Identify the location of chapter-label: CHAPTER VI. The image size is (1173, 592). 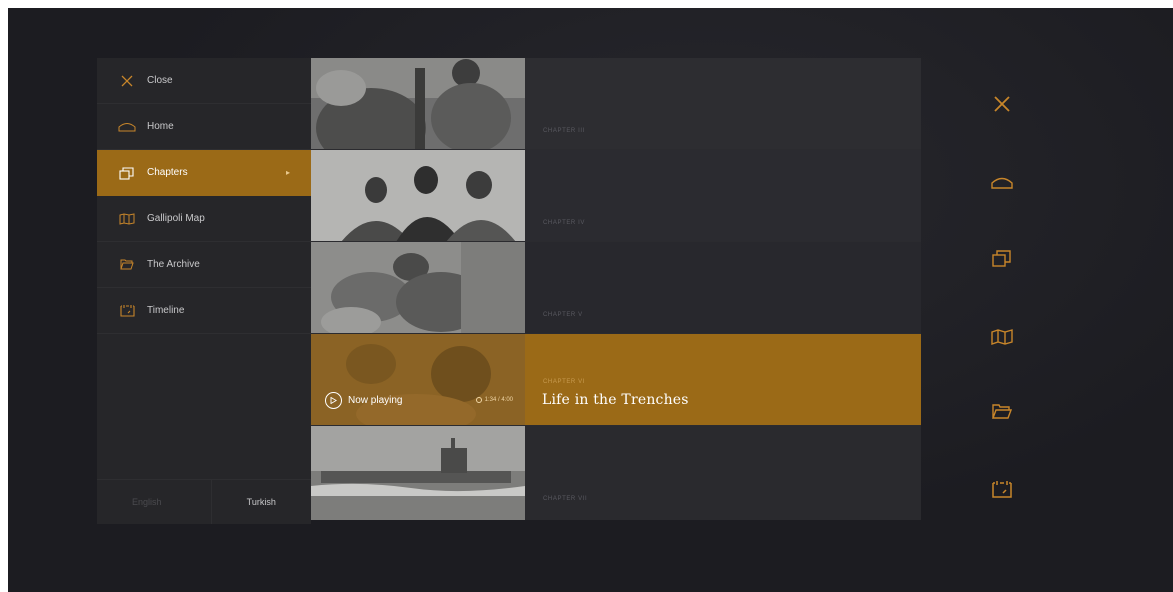
(564, 382).